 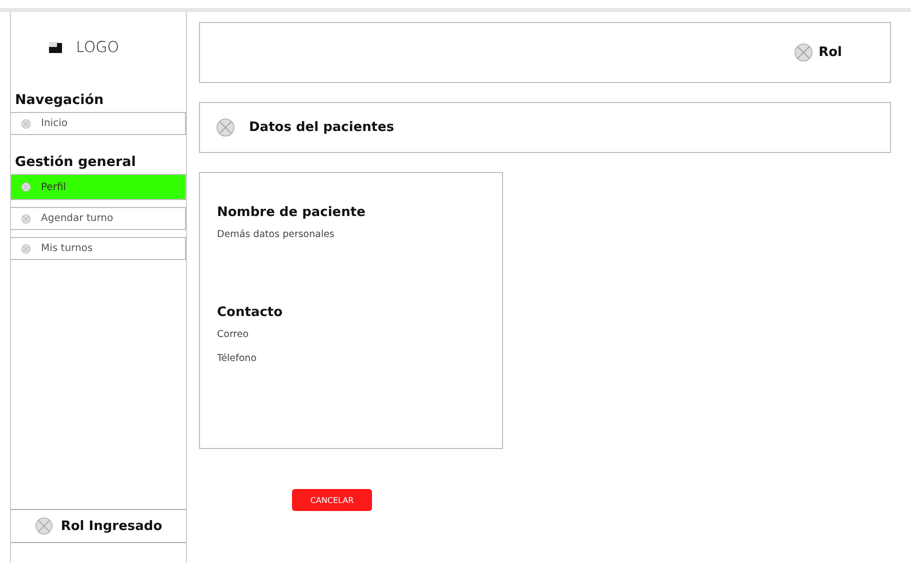 What do you see at coordinates (250, 312) in the screenshot?
I see `section-heading: Contacto` at bounding box center [250, 312].